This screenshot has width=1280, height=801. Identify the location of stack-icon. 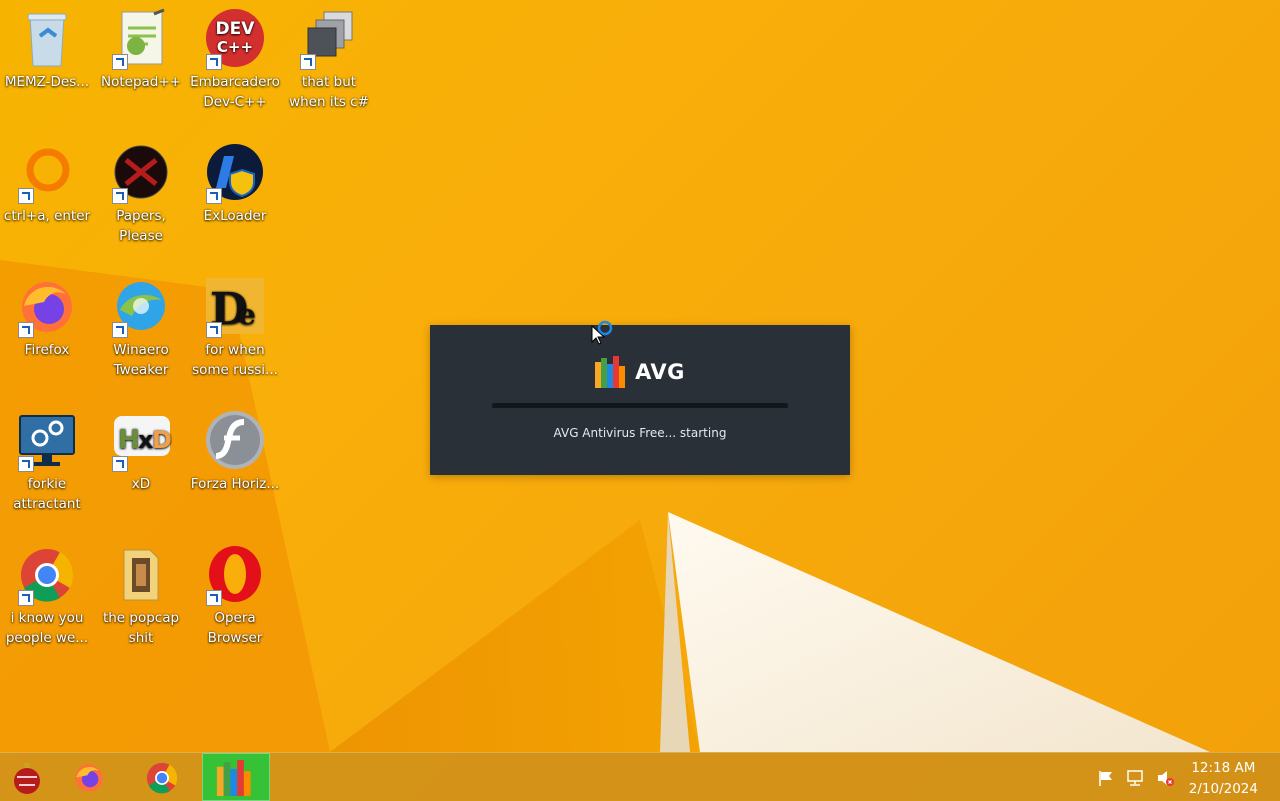
(329, 39).